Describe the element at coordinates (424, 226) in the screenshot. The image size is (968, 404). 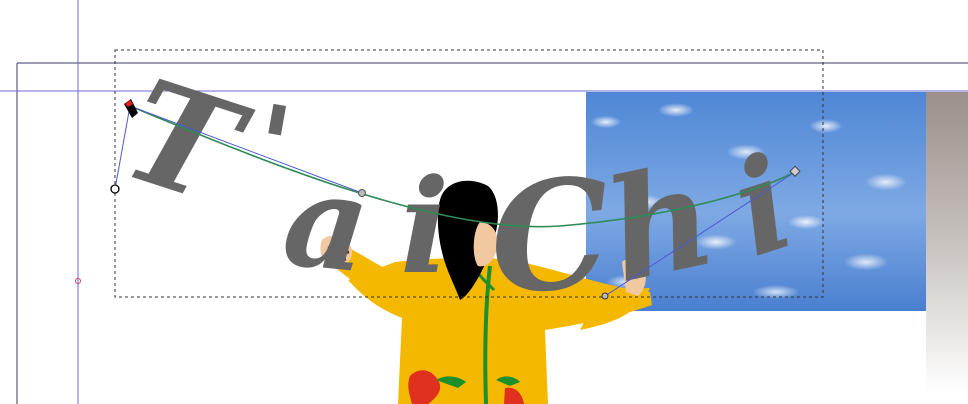
I see `text-glyph-4: i` at that location.